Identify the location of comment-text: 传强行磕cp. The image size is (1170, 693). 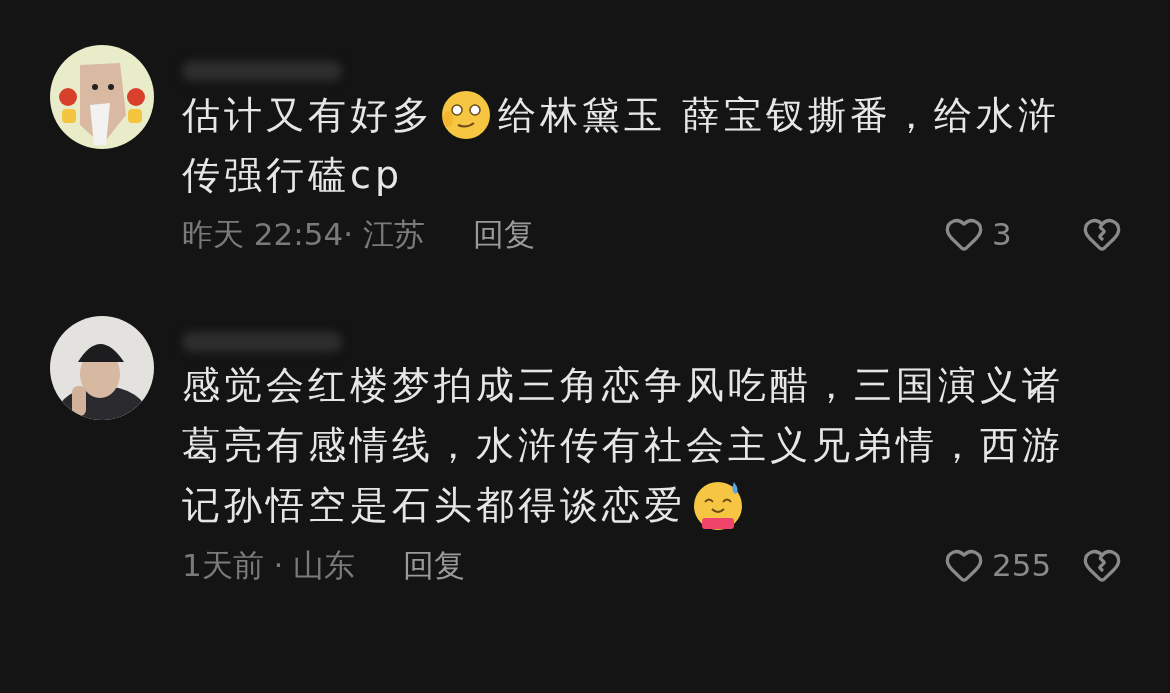
(292, 175).